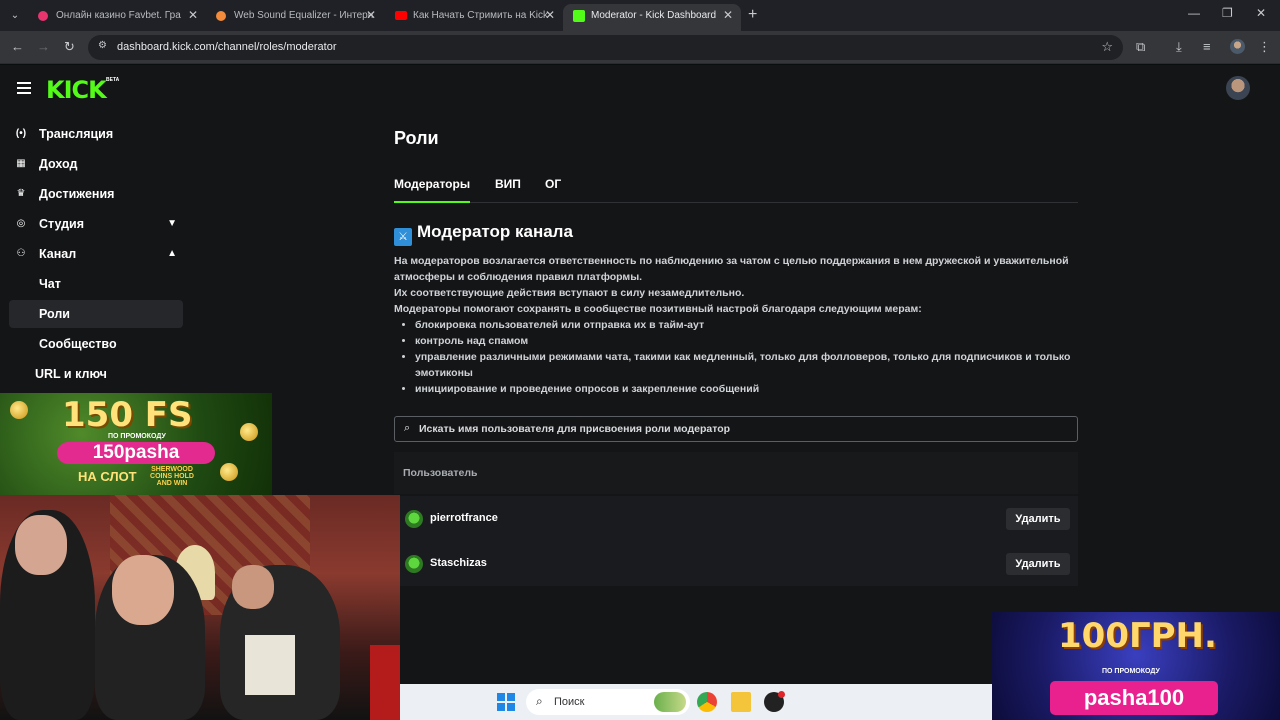 The image size is (1280, 720). What do you see at coordinates (1264, 47) in the screenshot?
I see `menu-dots-icon: ⋮` at bounding box center [1264, 47].